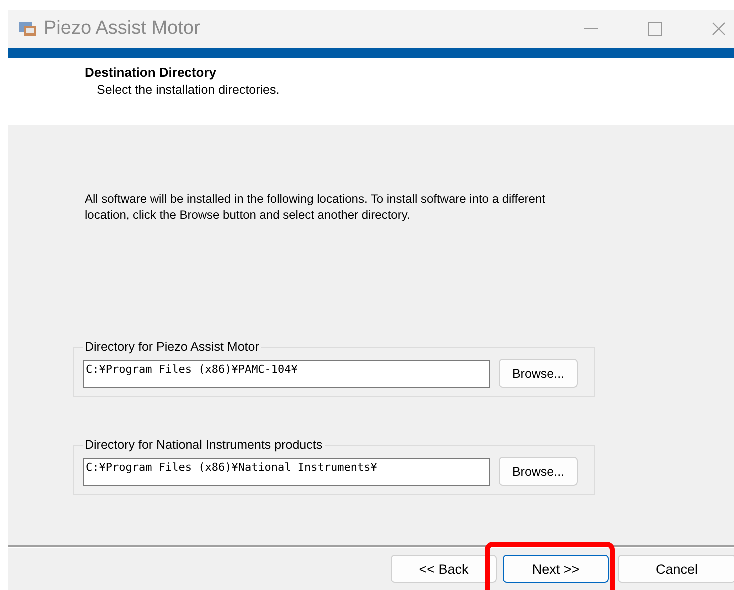 Image resolution: width=734 pixels, height=590 pixels. Describe the element at coordinates (556, 569) in the screenshot. I see `dialog-button: Next >>` at that location.